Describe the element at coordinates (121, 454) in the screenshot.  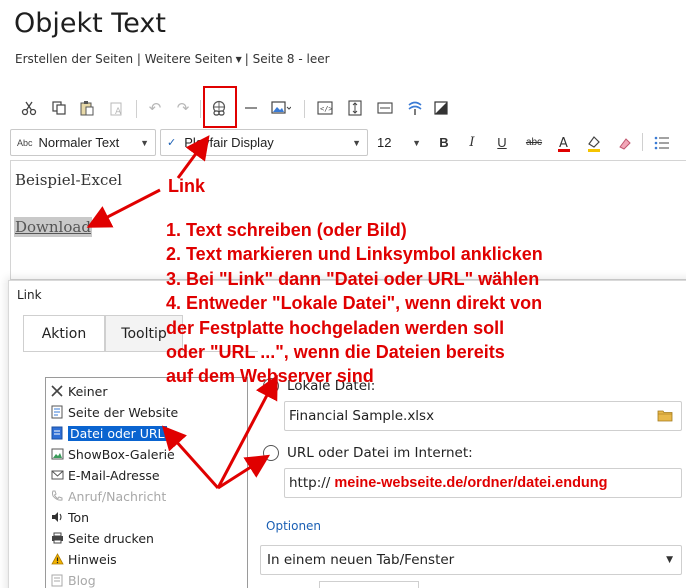
I see `list-item-label: ShowBox-Galerie` at that location.